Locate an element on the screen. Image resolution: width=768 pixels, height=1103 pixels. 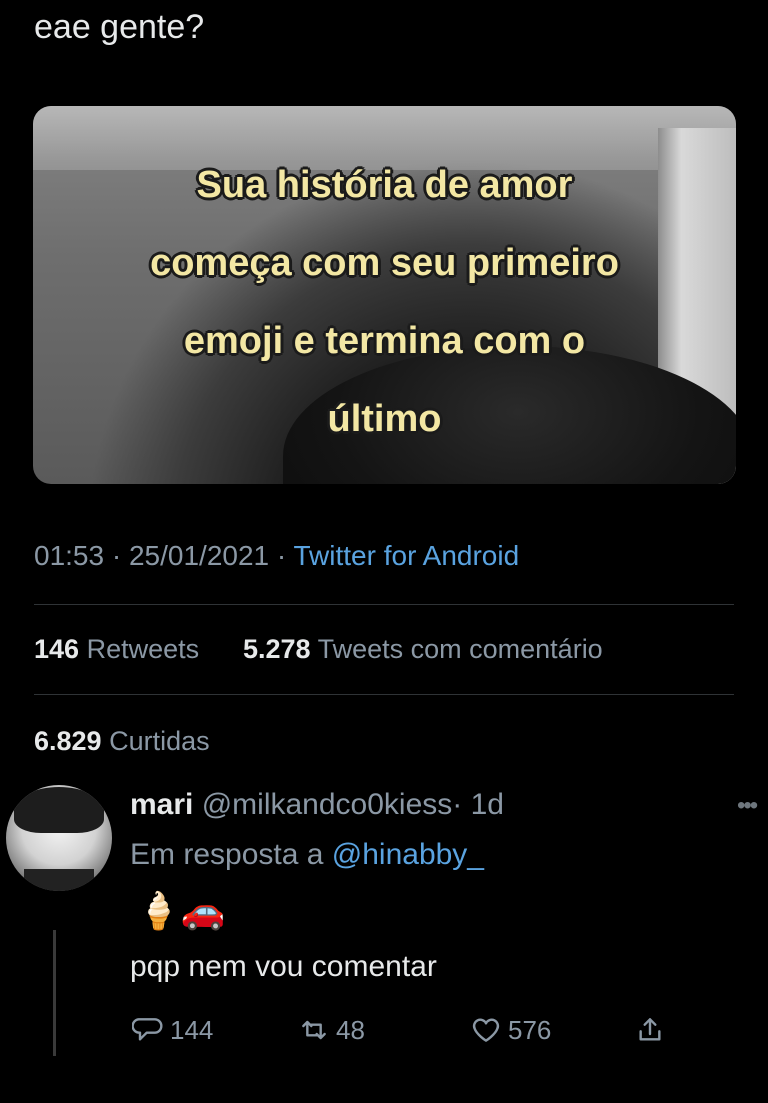
reply-button: 144 is located at coordinates (172, 1030).